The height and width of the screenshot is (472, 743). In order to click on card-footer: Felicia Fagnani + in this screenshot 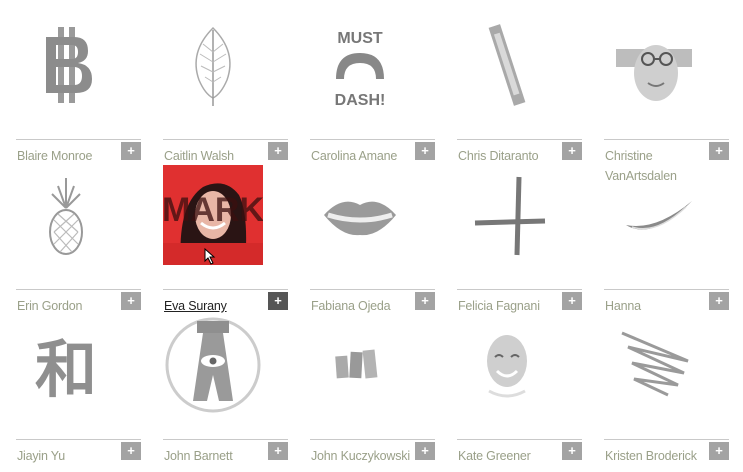, I will do `click(519, 301)`.